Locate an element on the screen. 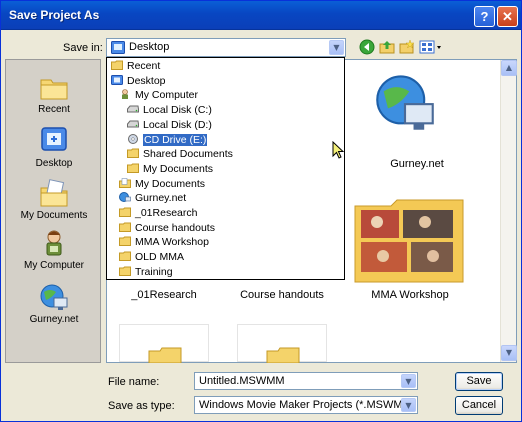  save-button: Save is located at coordinates (479, 381).